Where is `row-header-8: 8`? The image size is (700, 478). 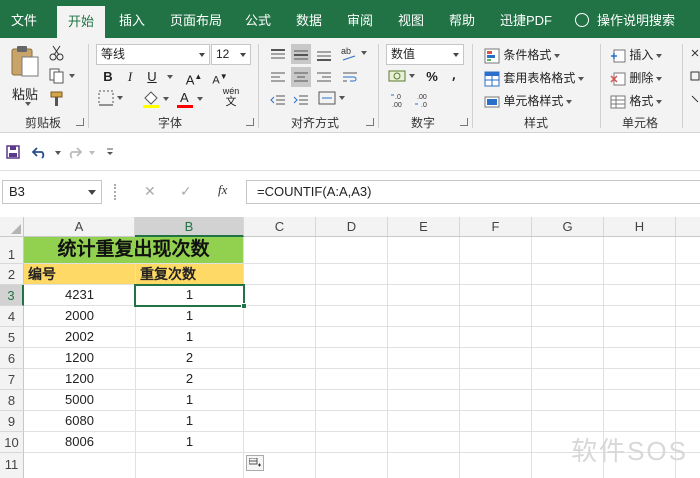 row-header-8: 8 is located at coordinates (12, 400).